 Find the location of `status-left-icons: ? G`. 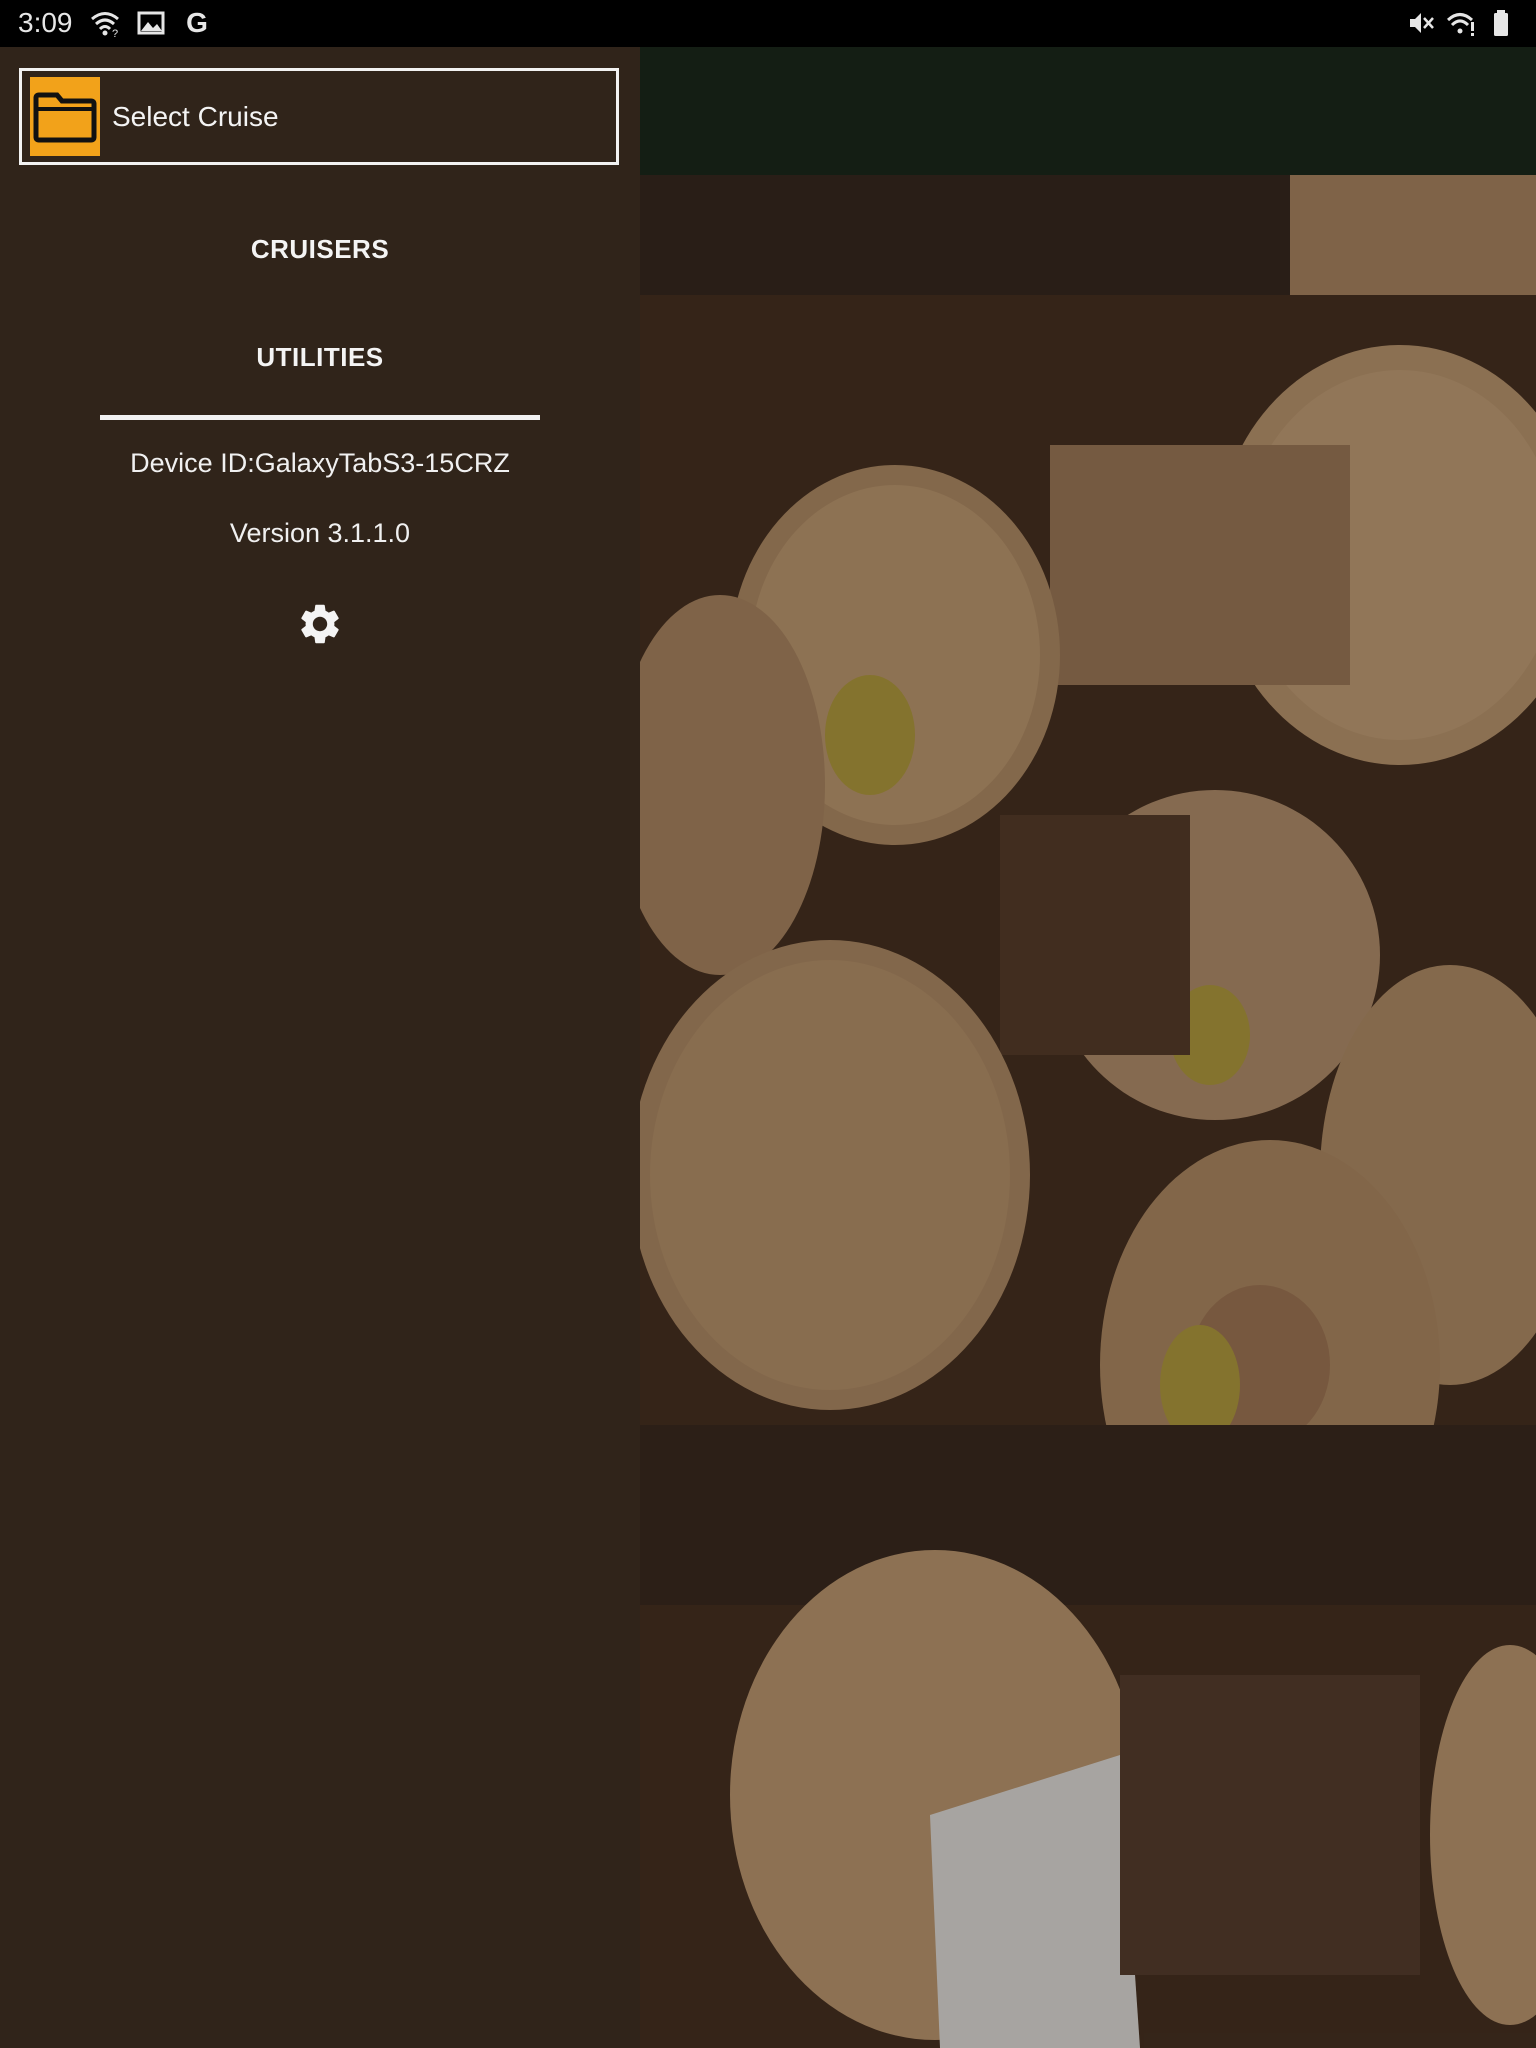

status-left-icons: ? G is located at coordinates (151, 23).